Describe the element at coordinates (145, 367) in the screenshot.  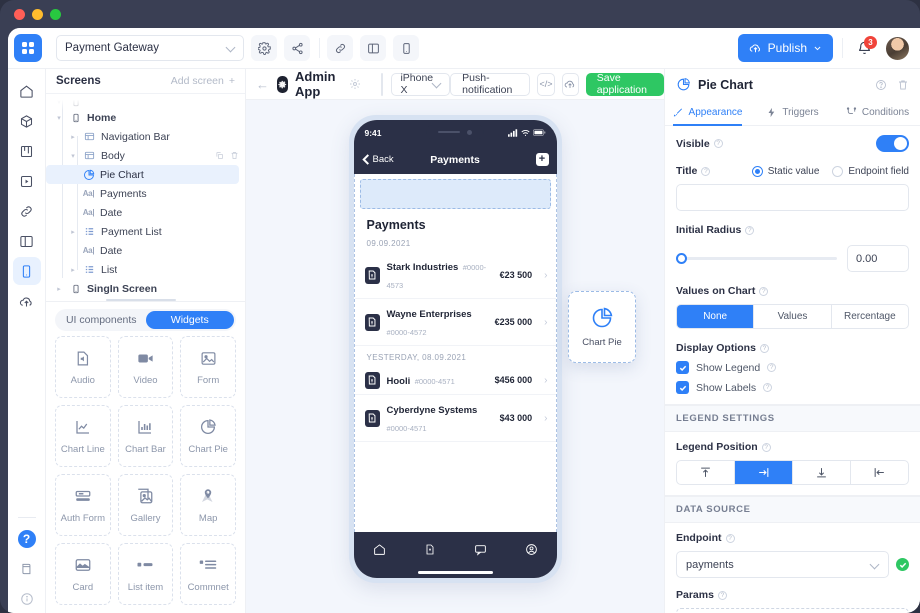
I see `widget-video: Video` at that location.